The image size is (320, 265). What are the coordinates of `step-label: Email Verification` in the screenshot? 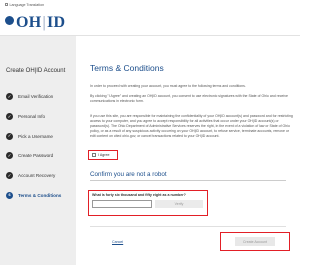 It's located at (36, 97).